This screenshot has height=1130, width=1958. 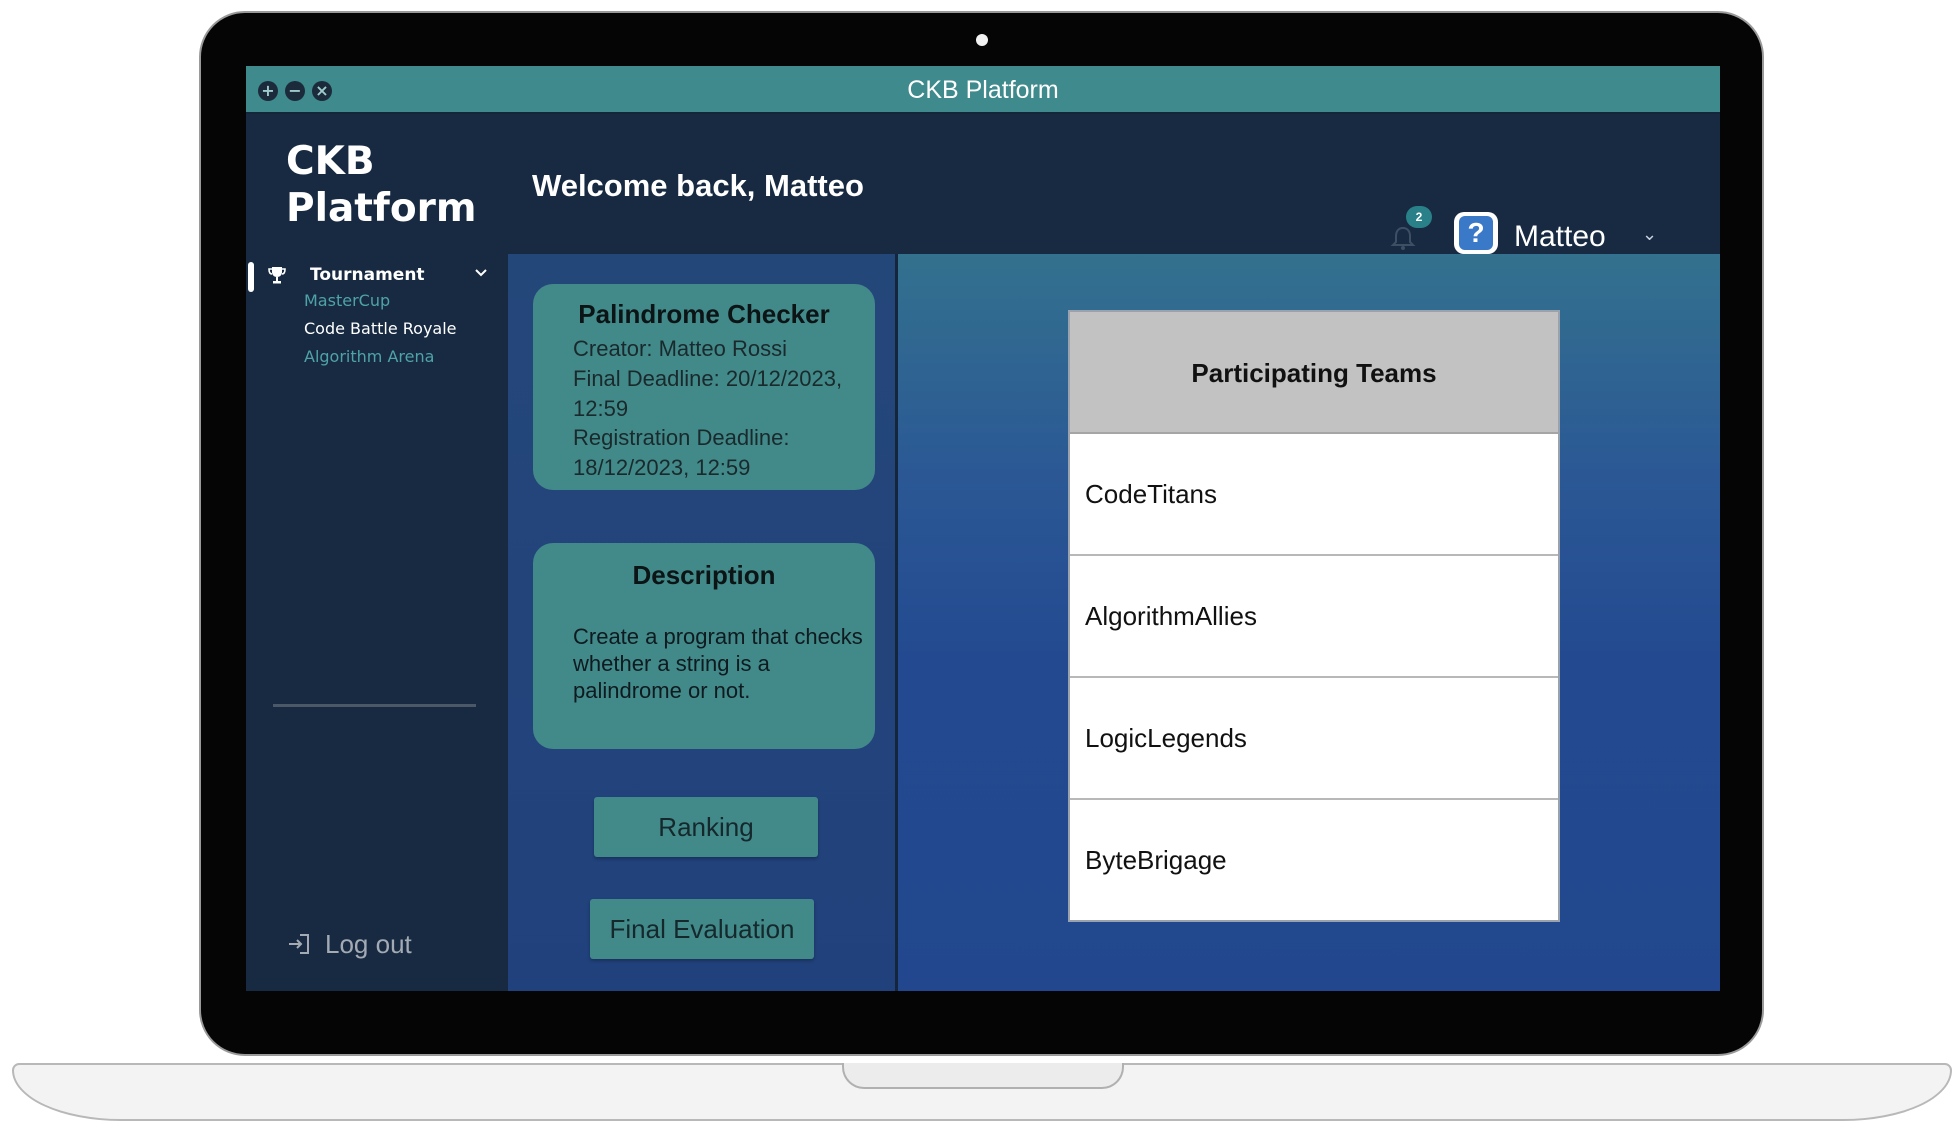 I want to click on sidebar-item-mastercup: MasterCup, so click(x=347, y=301).